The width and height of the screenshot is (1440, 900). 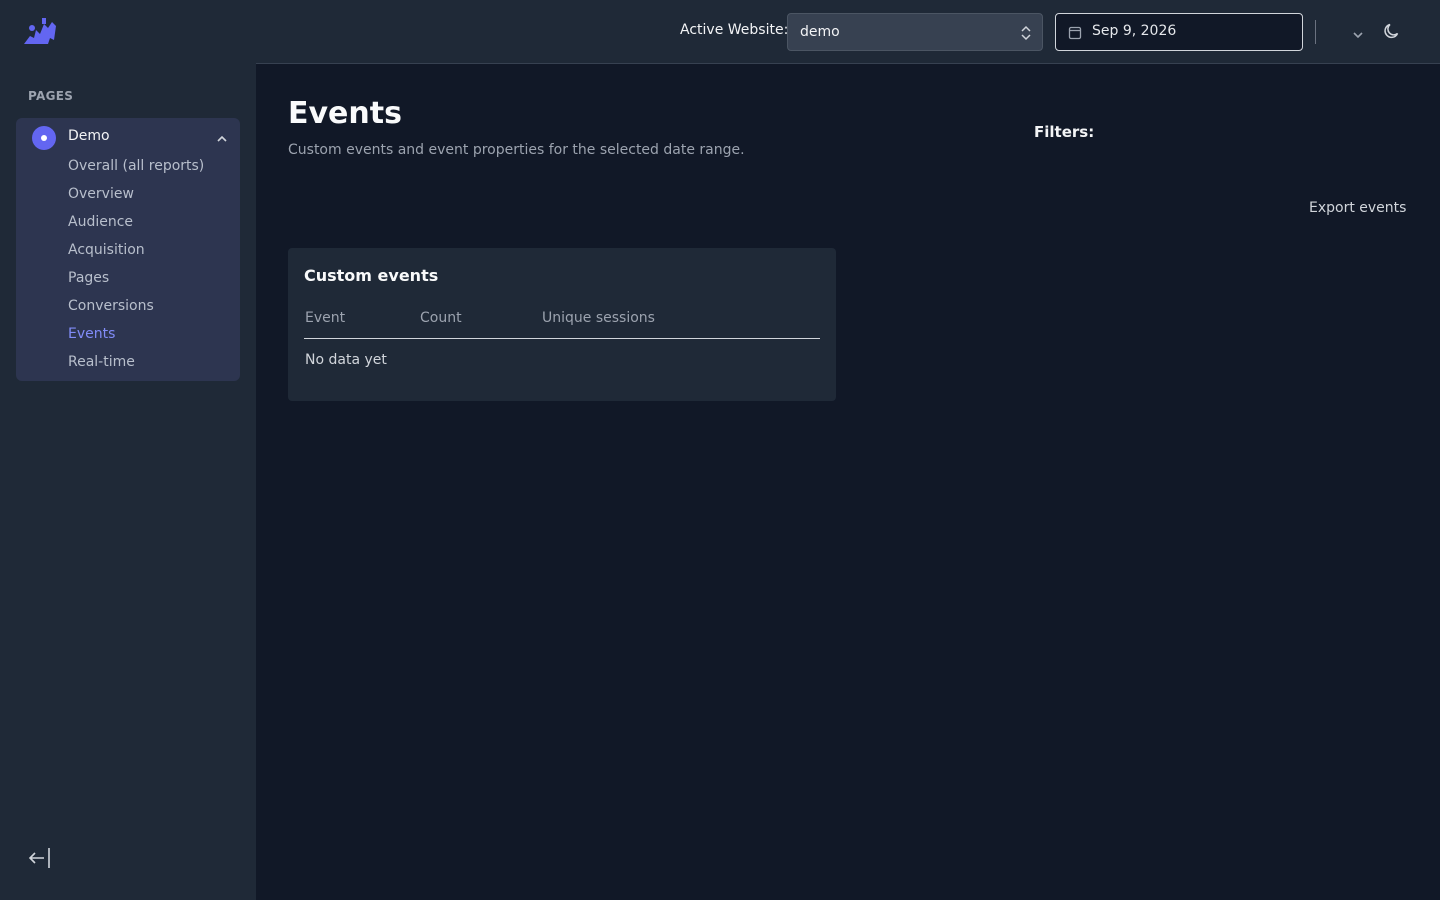 I want to click on sidebar-item-real-time: Real-time, so click(x=136, y=366).